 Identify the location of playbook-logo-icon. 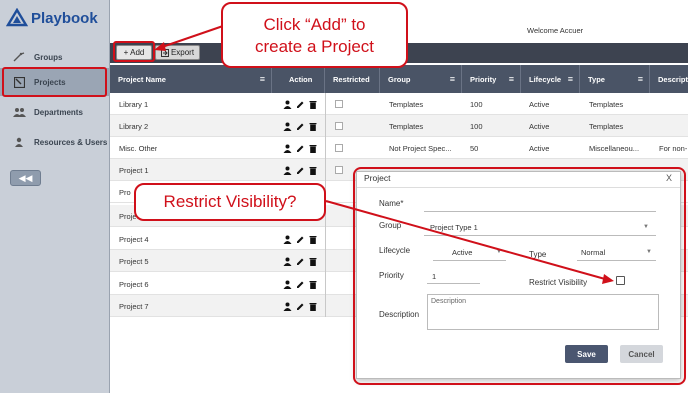
(17, 17).